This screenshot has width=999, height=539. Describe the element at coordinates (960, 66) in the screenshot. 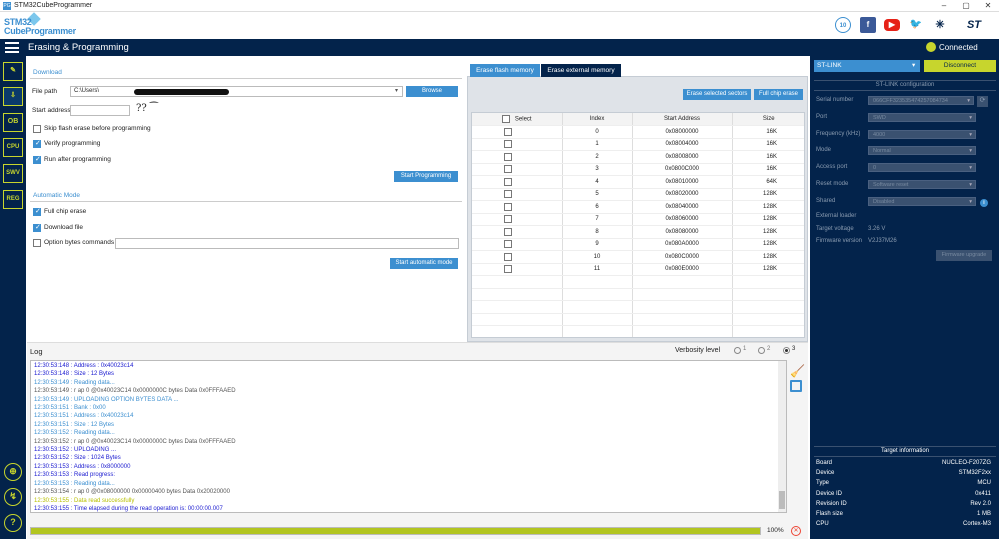

I see `disconnect-button: Disconnect` at that location.